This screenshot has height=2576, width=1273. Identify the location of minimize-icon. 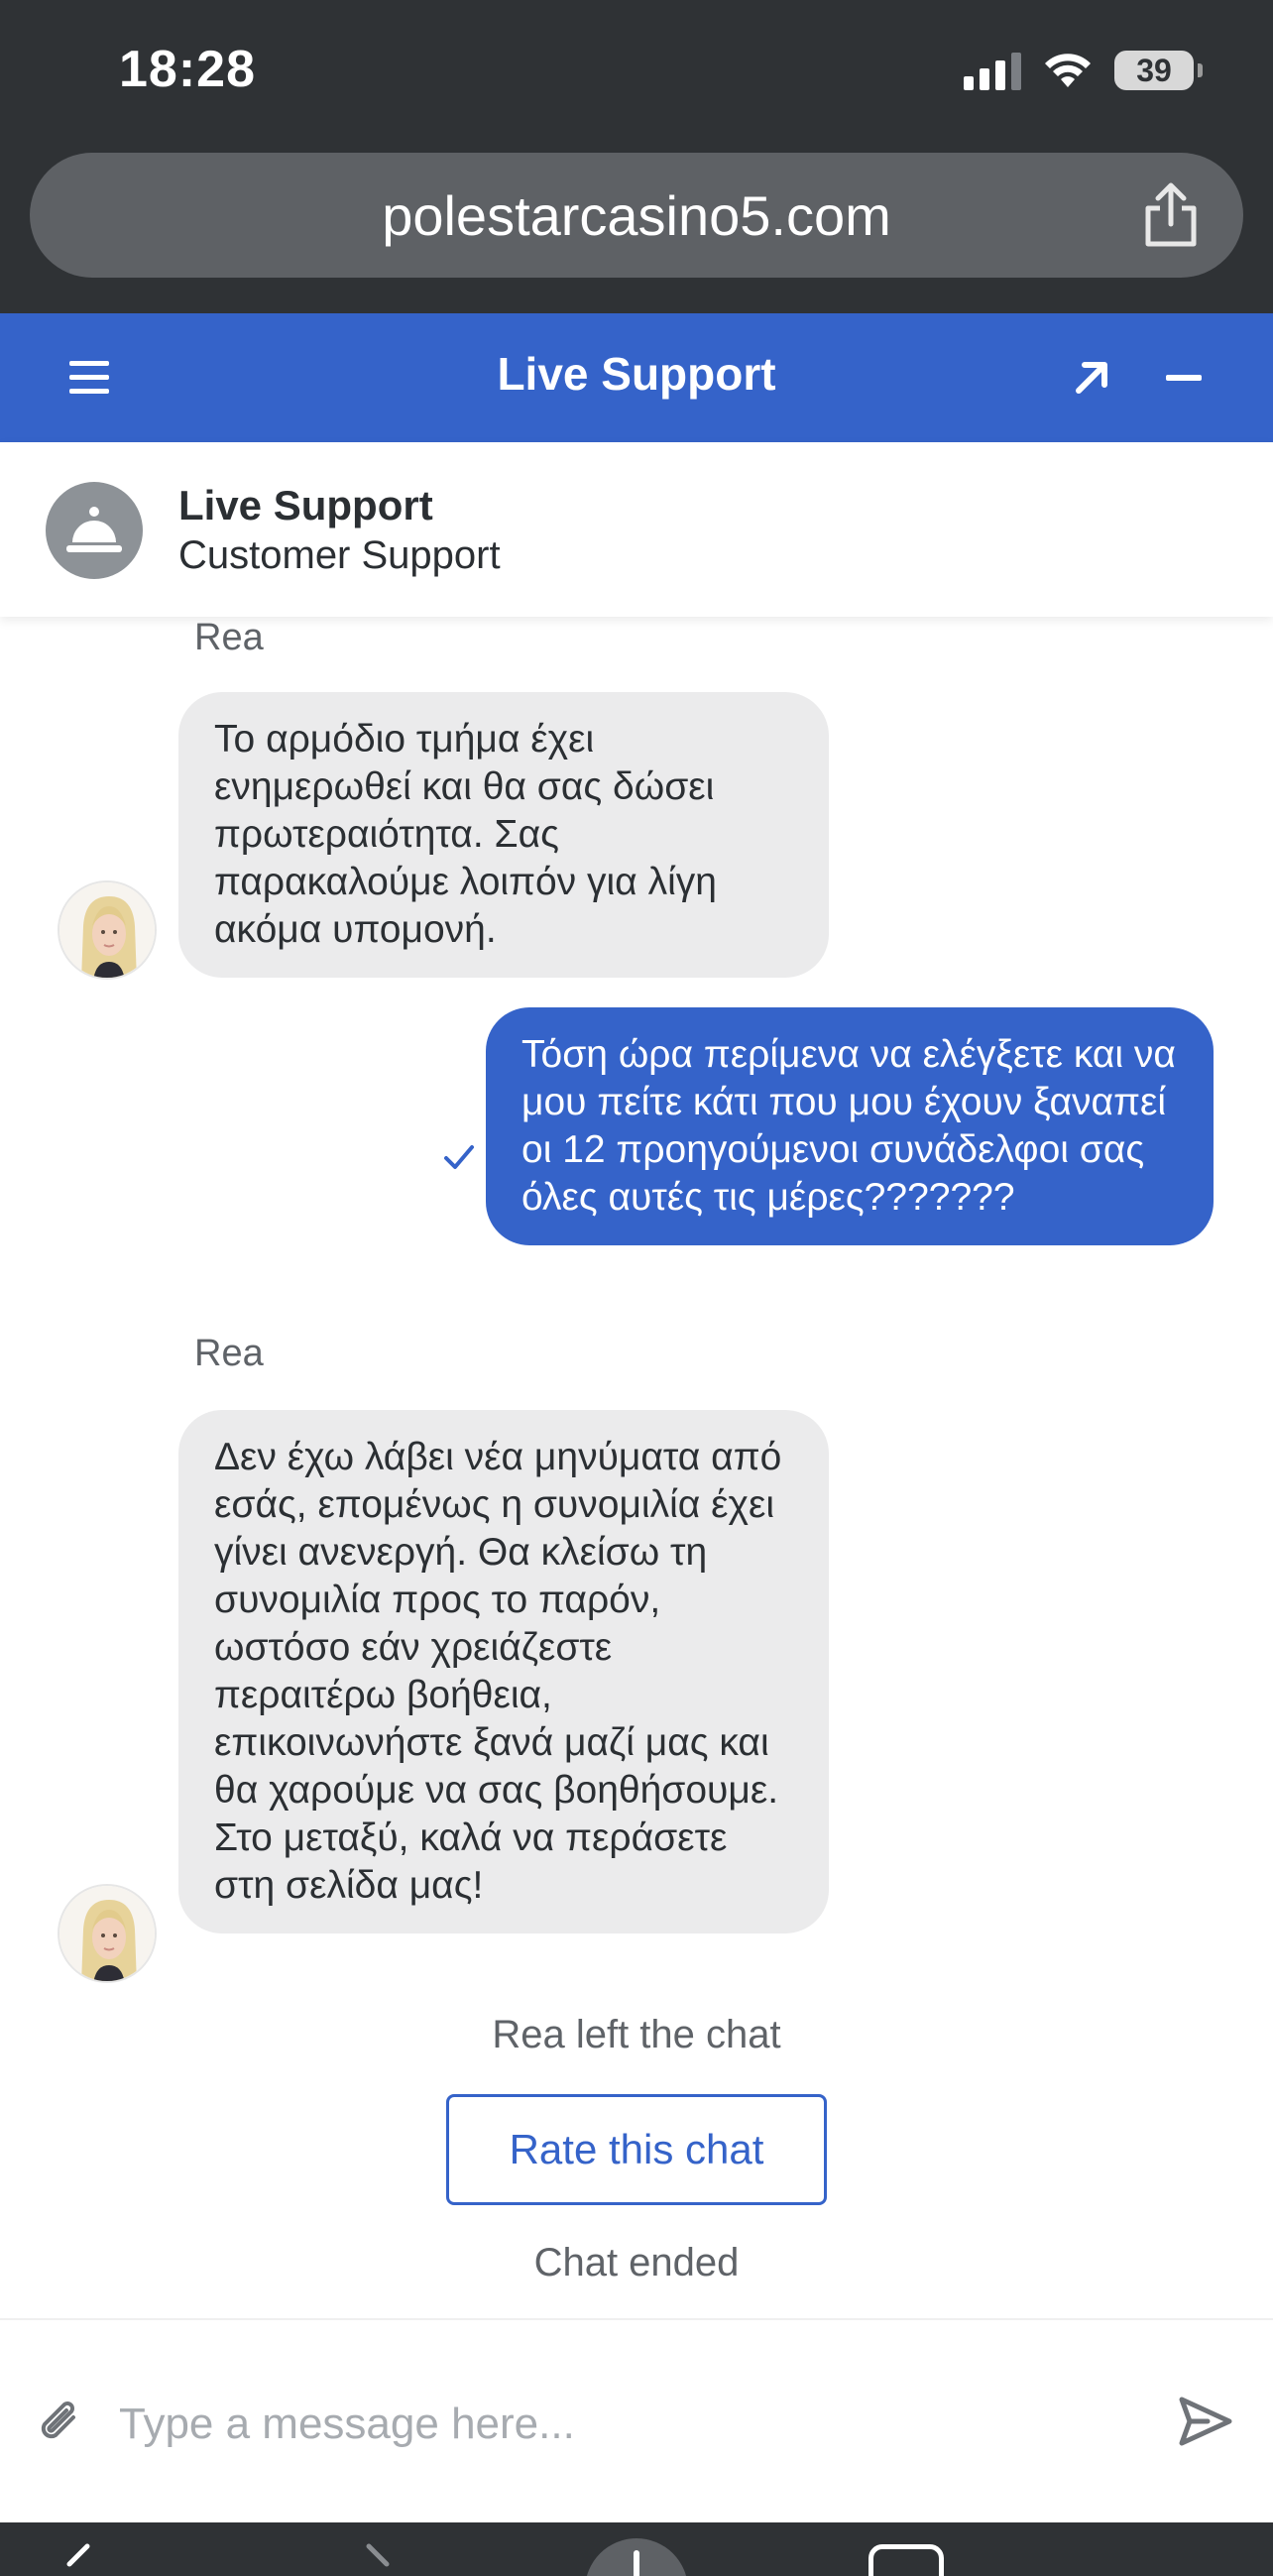
(1184, 378).